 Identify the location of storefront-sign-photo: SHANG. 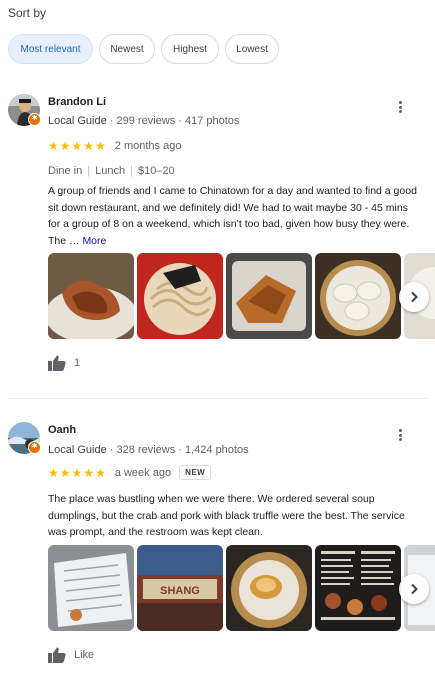
(180, 588).